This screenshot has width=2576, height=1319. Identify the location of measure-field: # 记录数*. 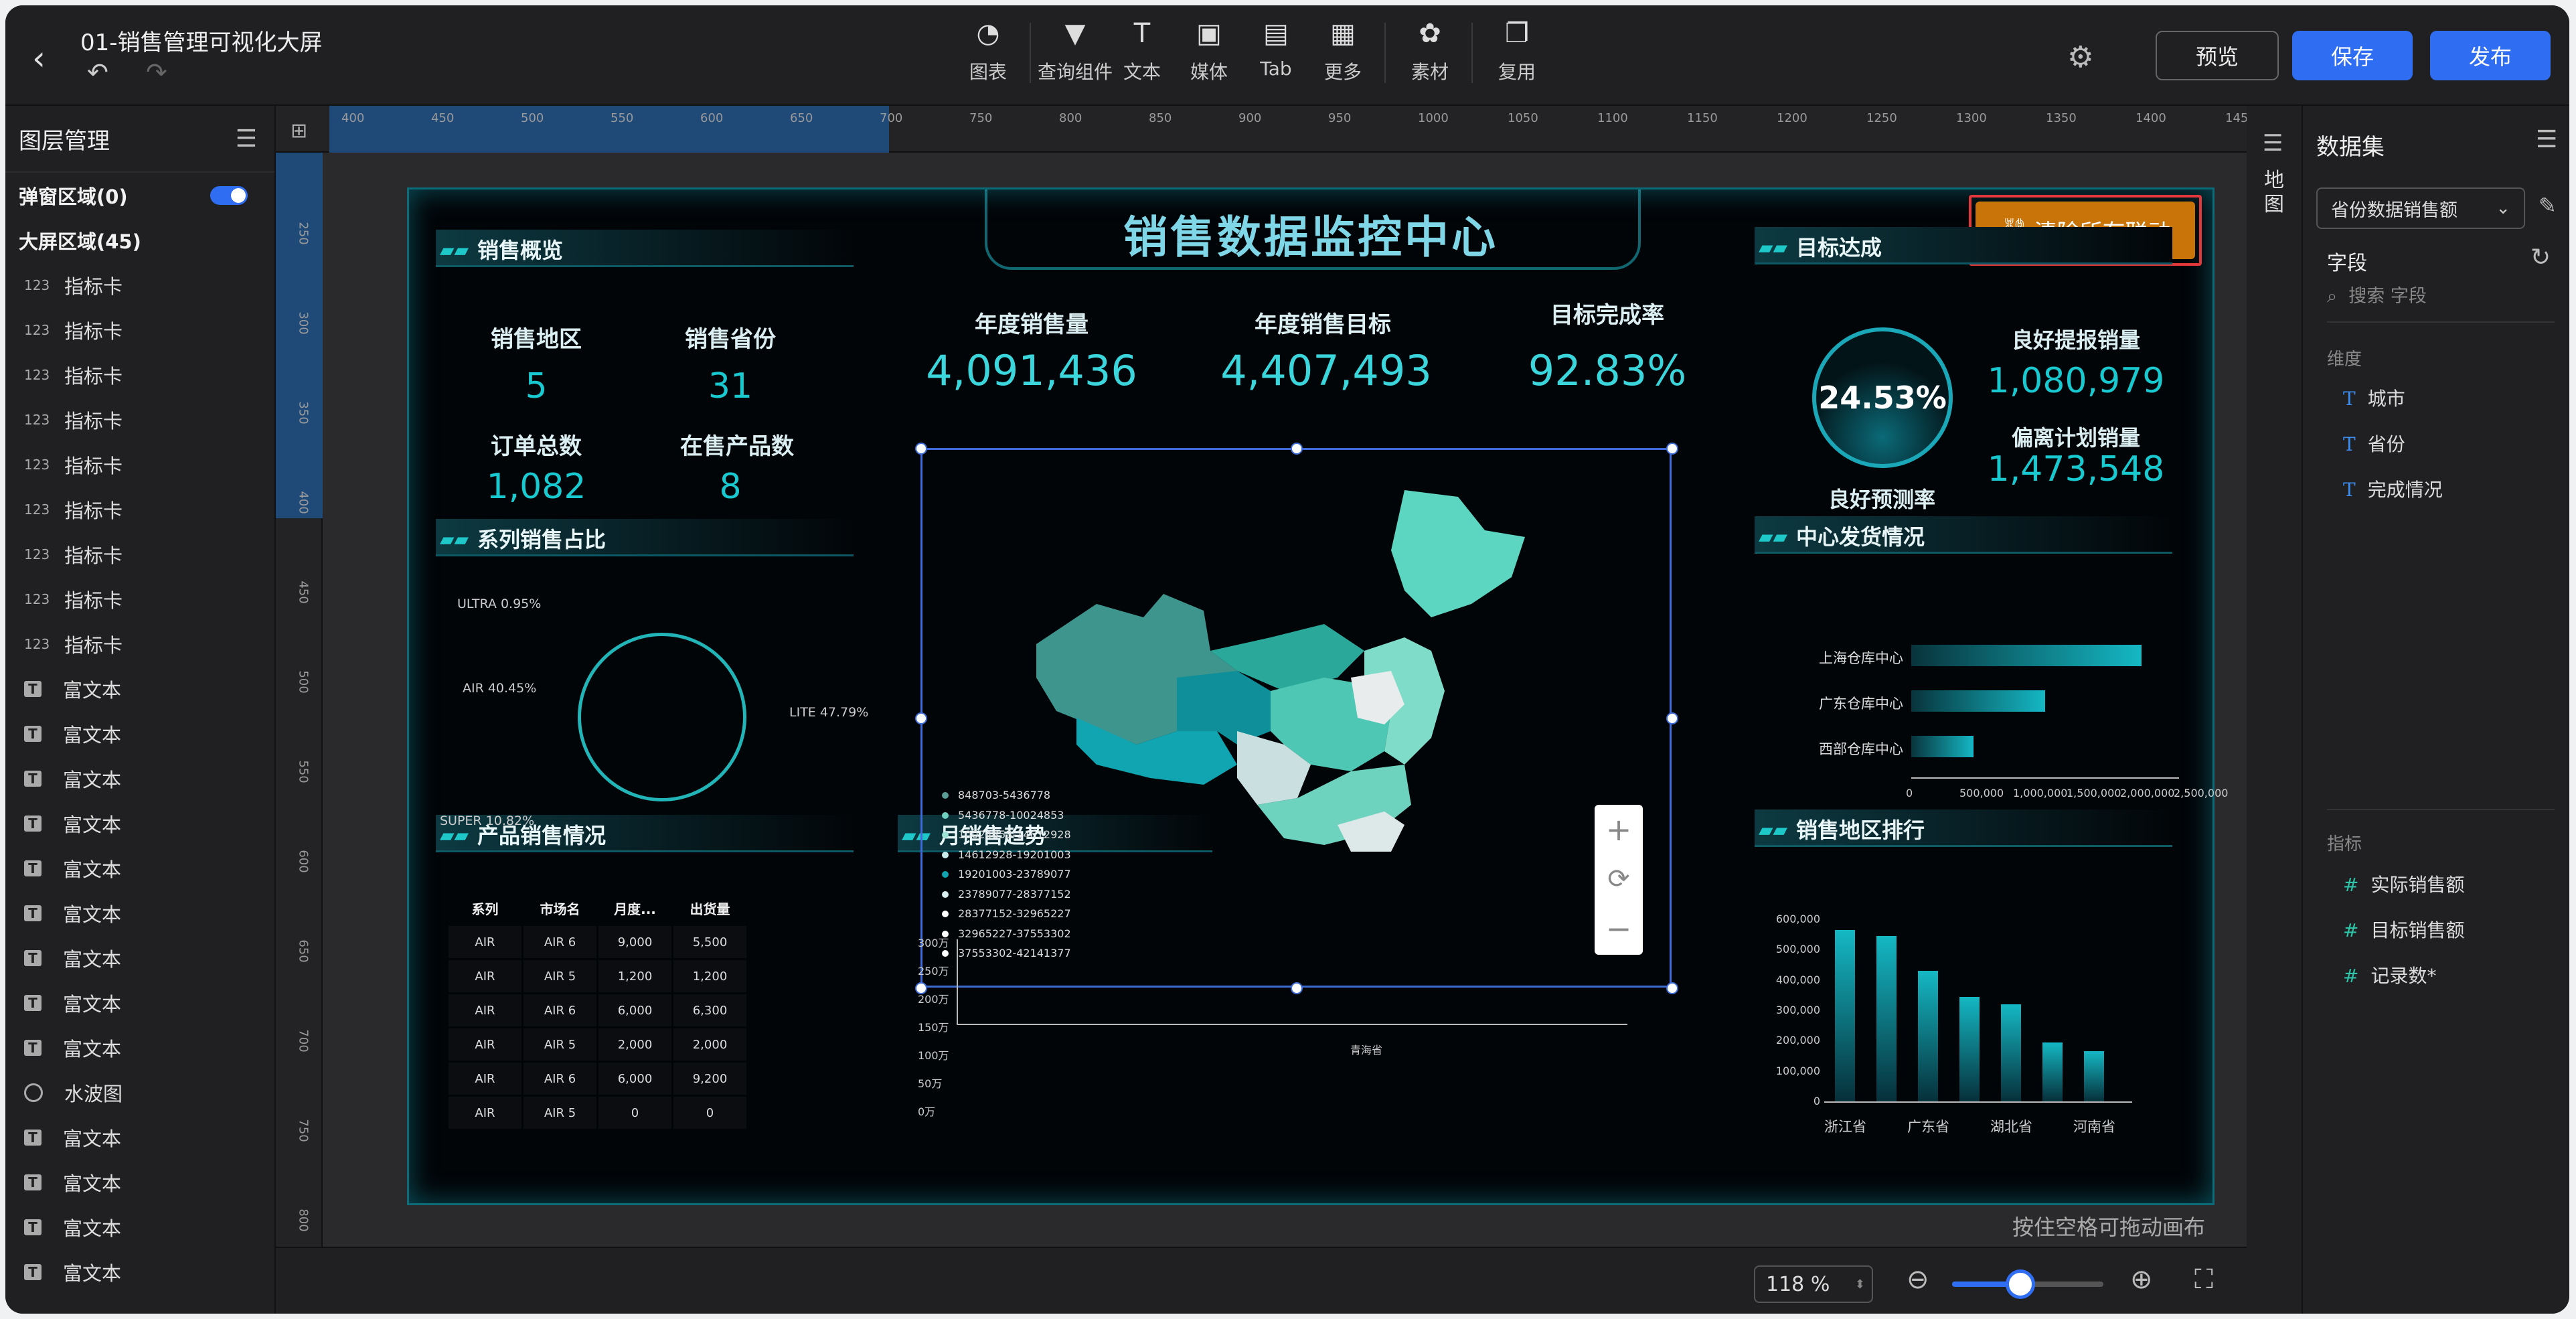
(2390, 974).